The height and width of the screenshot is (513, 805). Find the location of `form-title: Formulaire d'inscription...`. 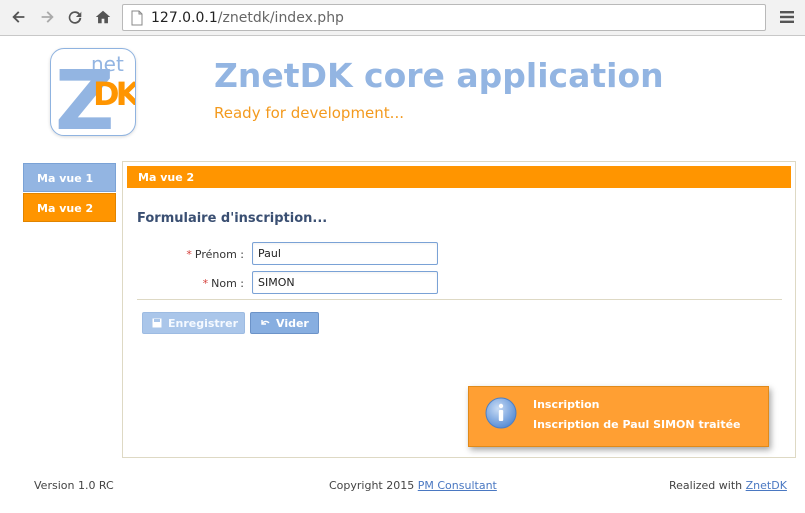

form-title: Formulaire d'inscription... is located at coordinates (232, 218).